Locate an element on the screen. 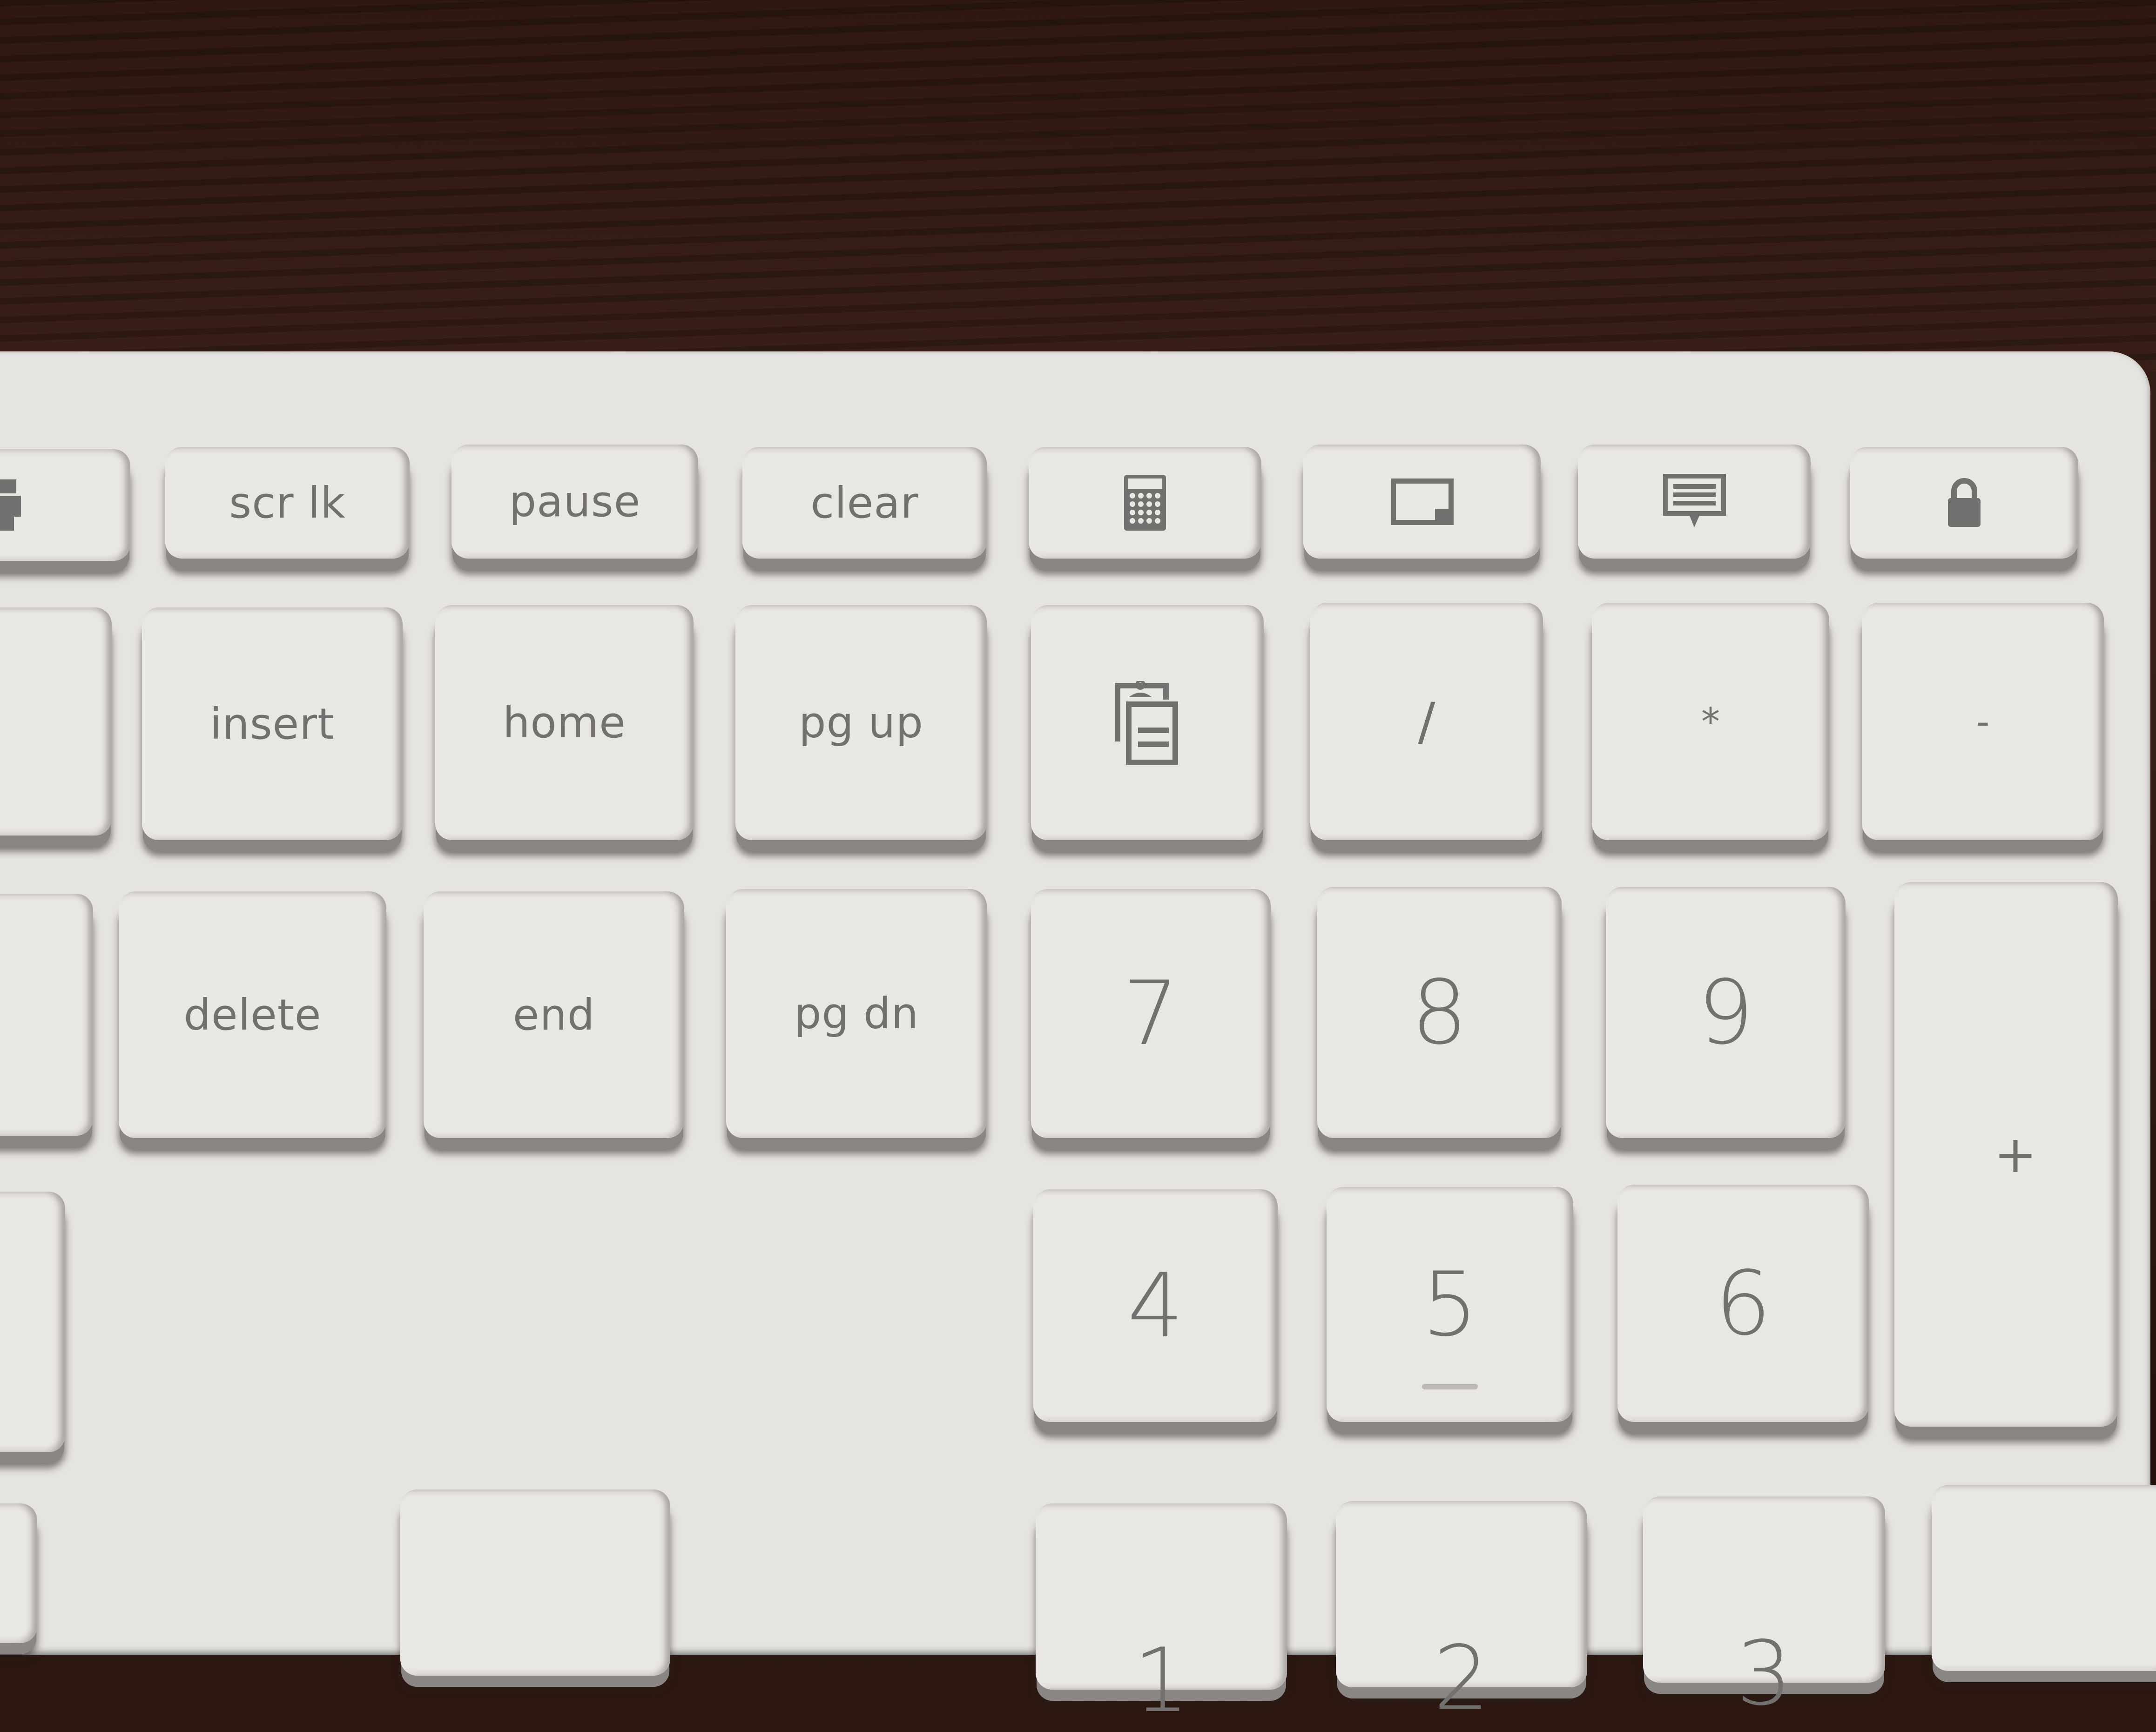 The height and width of the screenshot is (1732, 2156). scroll-lock-key: scr lk is located at coordinates (287, 503).